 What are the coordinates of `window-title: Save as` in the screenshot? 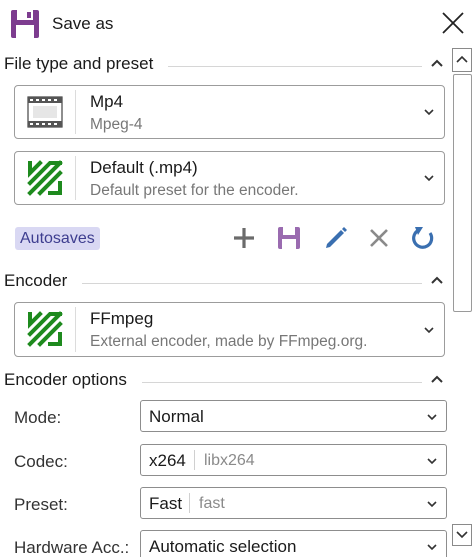 It's located at (83, 23).